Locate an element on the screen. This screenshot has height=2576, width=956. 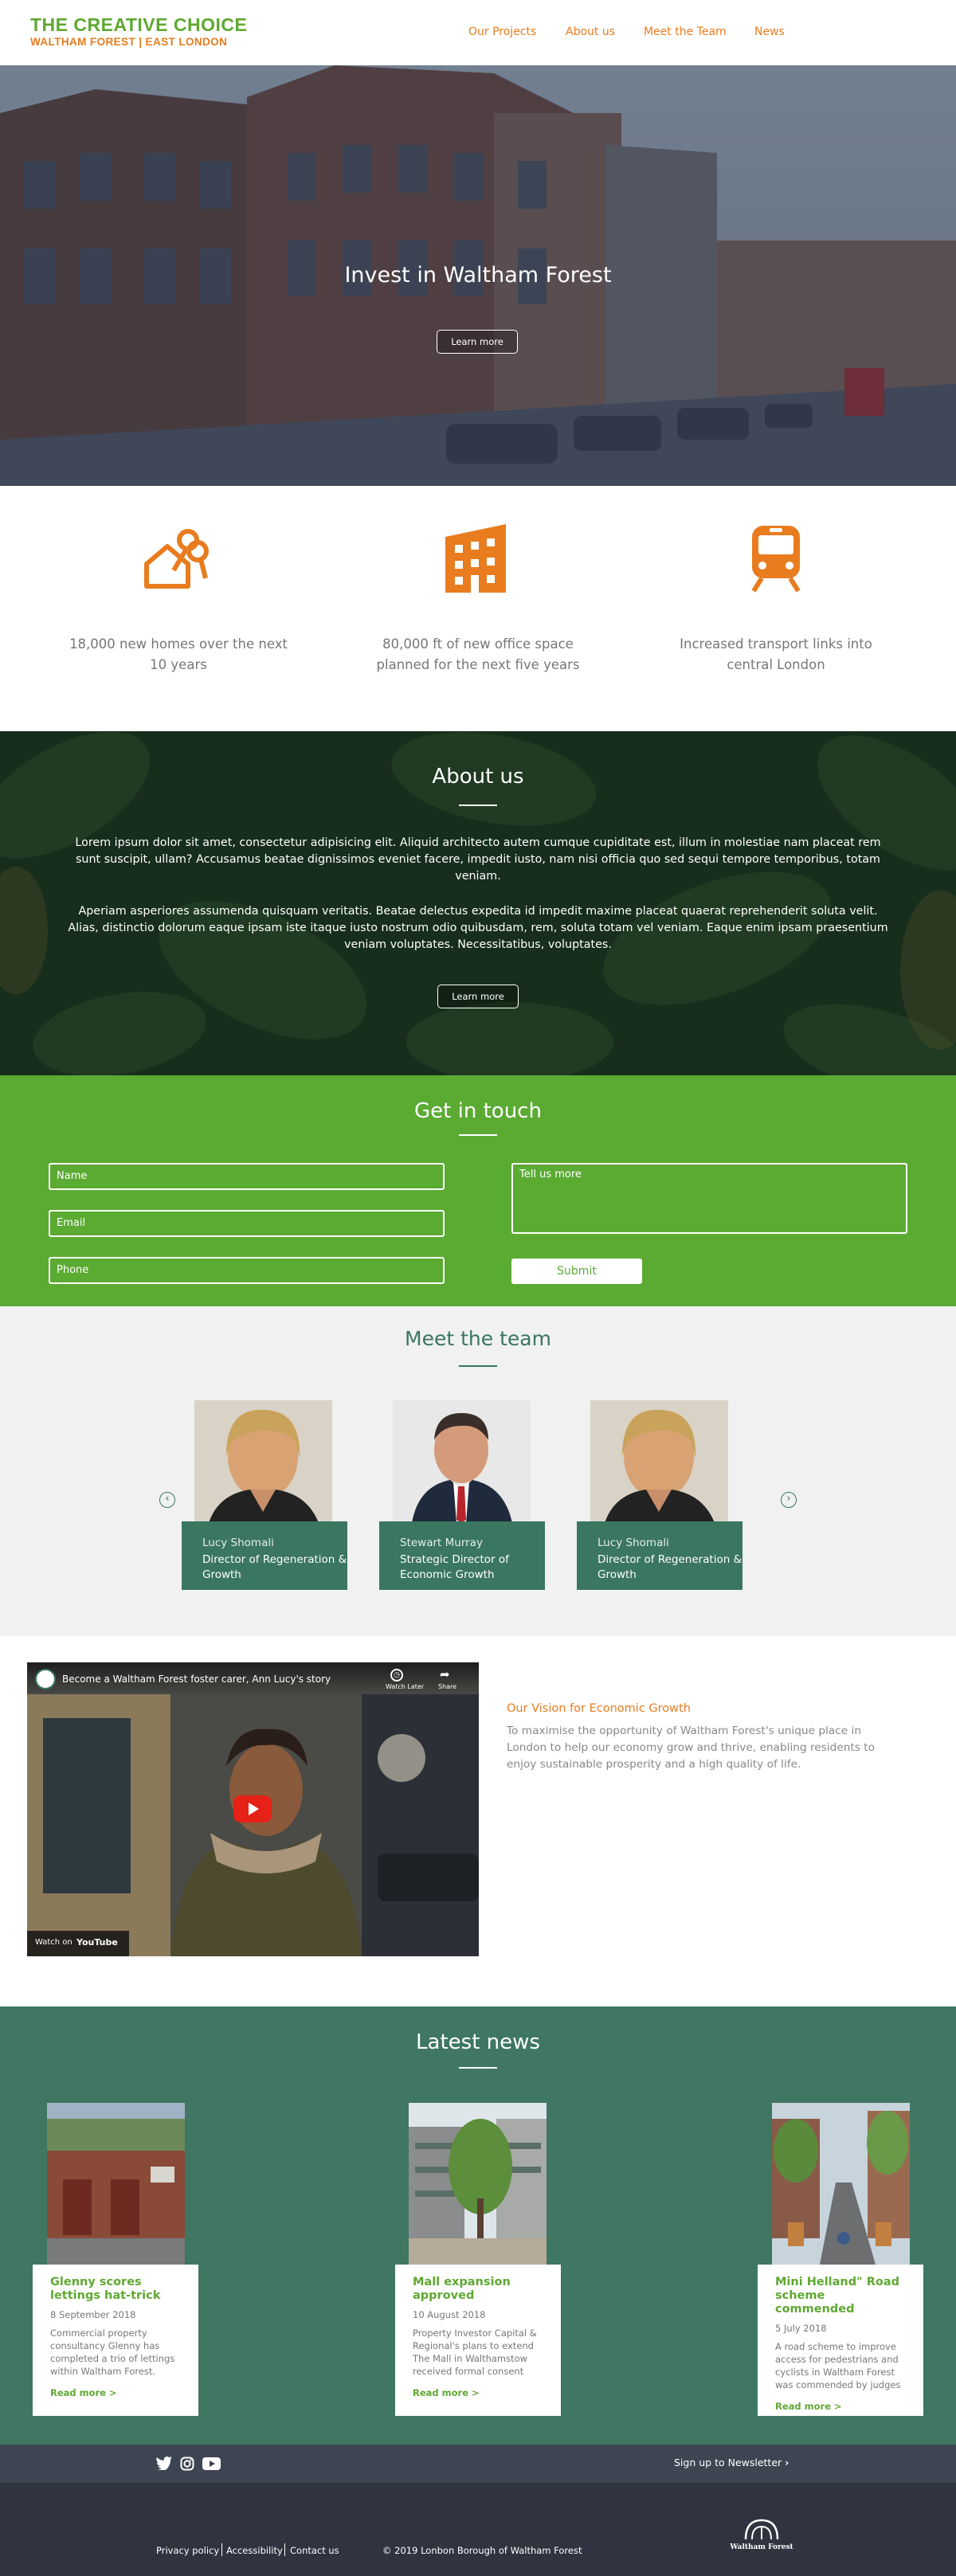
tree-logo-icon is located at coordinates (761, 2529).